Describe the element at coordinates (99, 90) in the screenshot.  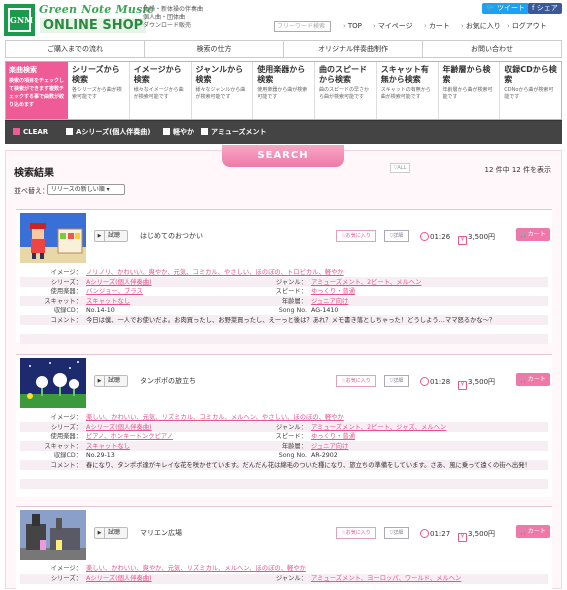
I see `category-series: シリーズから検索 各シリーズから曲が検索可能です` at that location.